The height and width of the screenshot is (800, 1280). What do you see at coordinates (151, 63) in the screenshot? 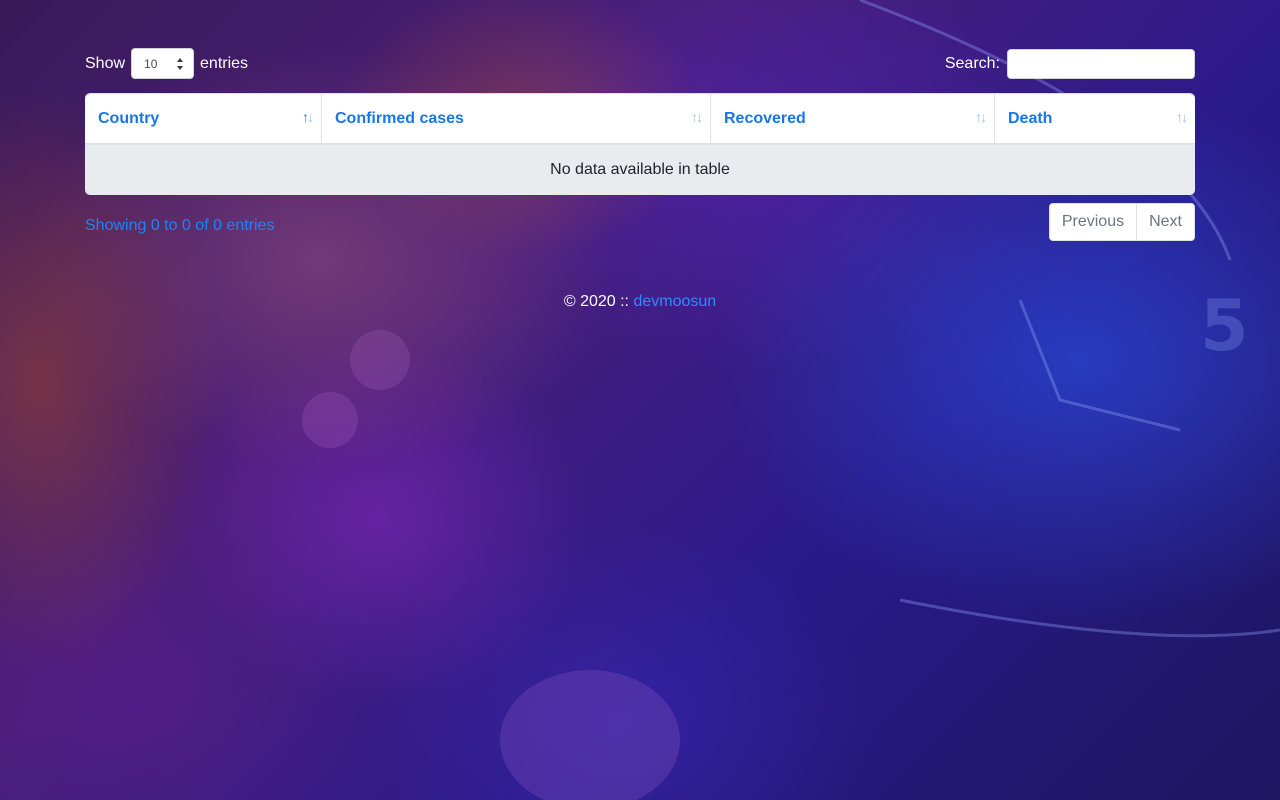
I see `entries-per-page-value: 10` at bounding box center [151, 63].